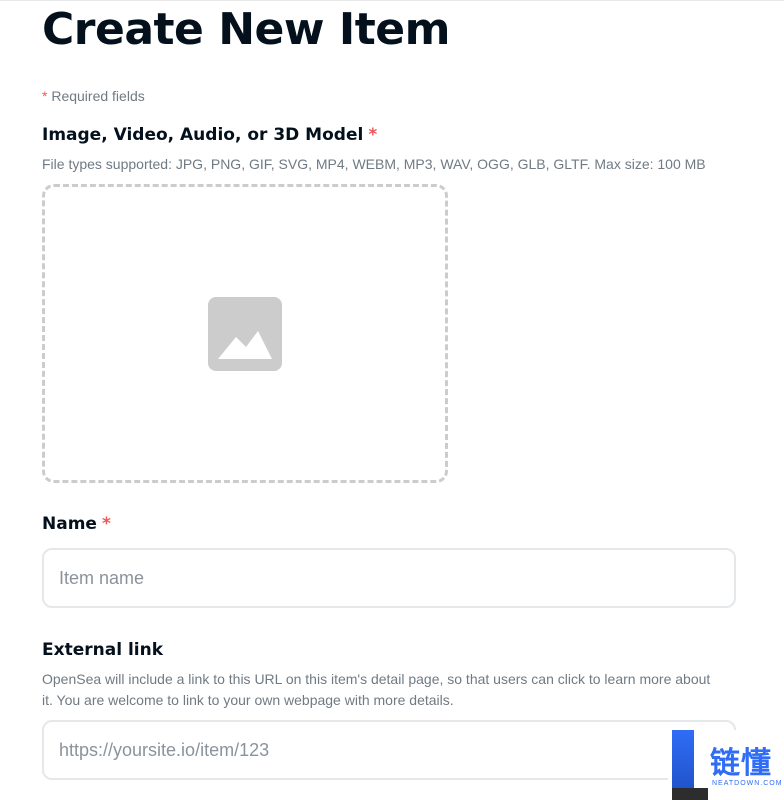  I want to click on name-label-text: Name, so click(69, 524).